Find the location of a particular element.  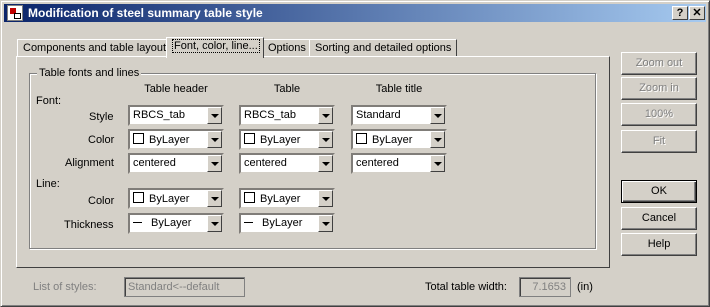

color-table-dropdown: ByLayer is located at coordinates (287, 139).